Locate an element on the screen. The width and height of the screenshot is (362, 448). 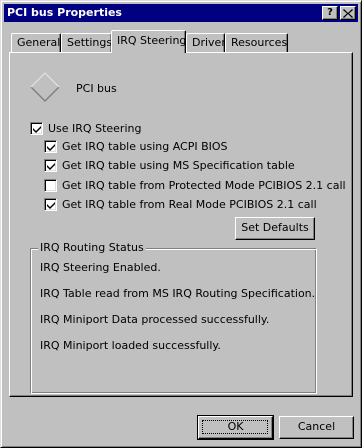
device-name: PCI bus is located at coordinates (96, 88).